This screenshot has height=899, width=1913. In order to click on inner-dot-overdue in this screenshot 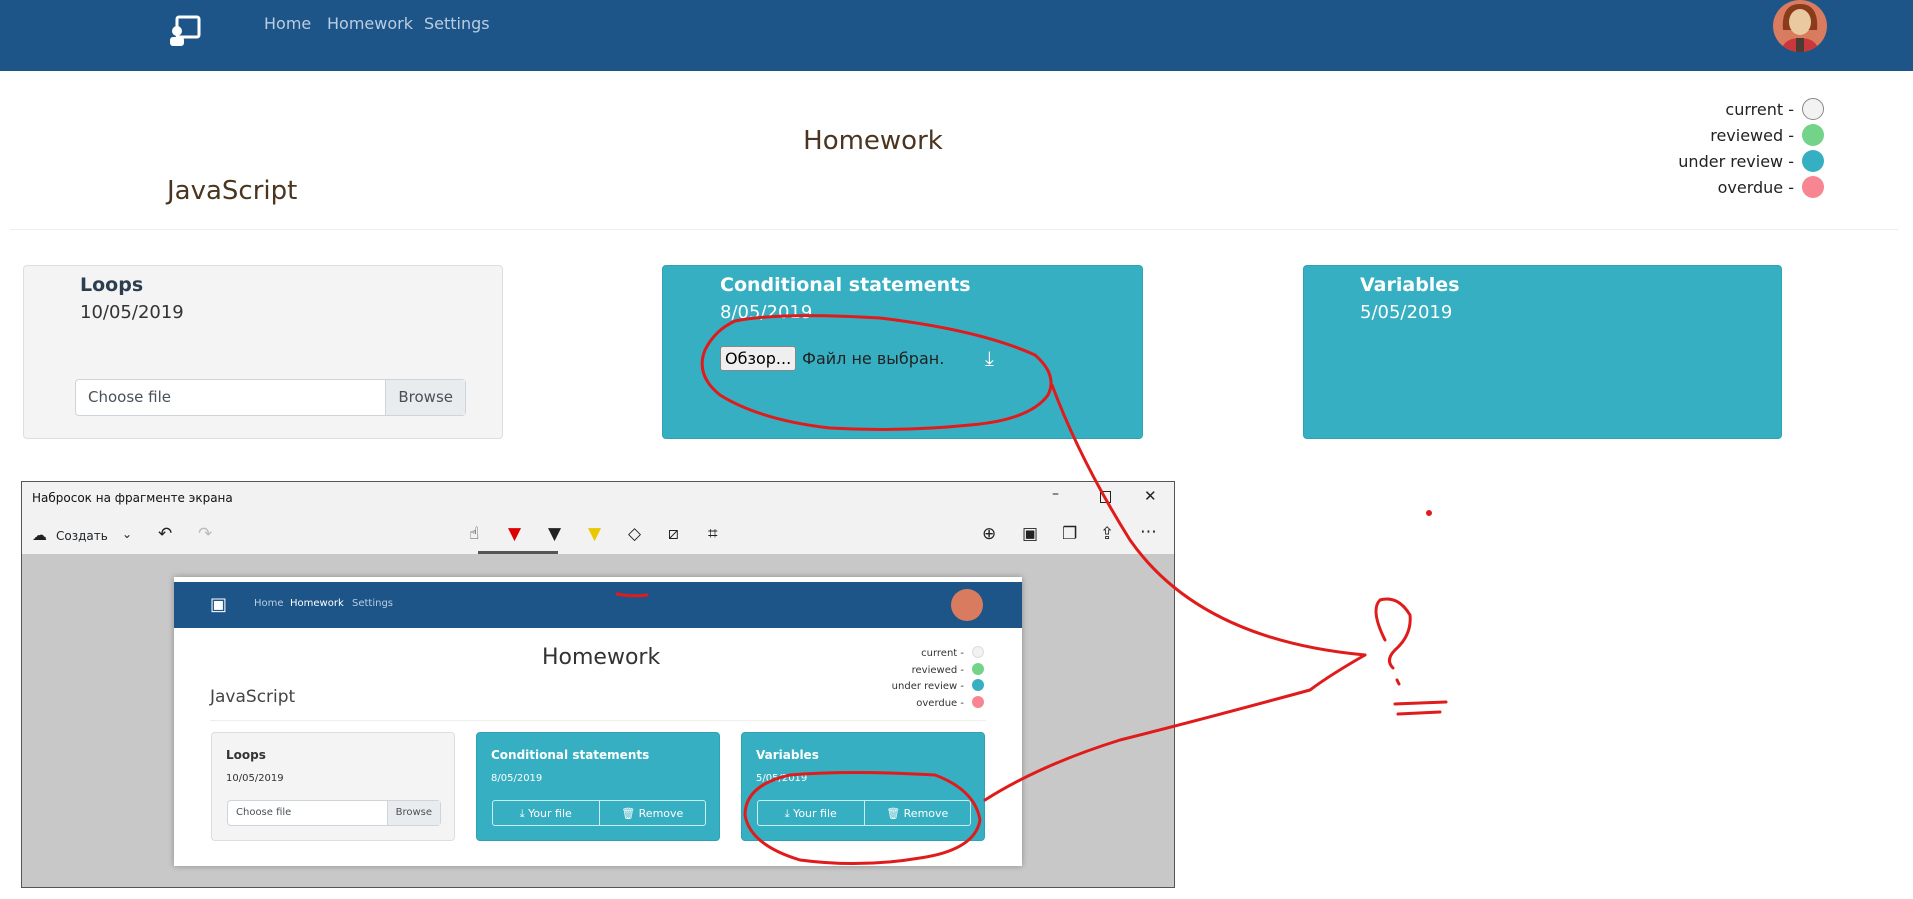, I will do `click(978, 702)`.